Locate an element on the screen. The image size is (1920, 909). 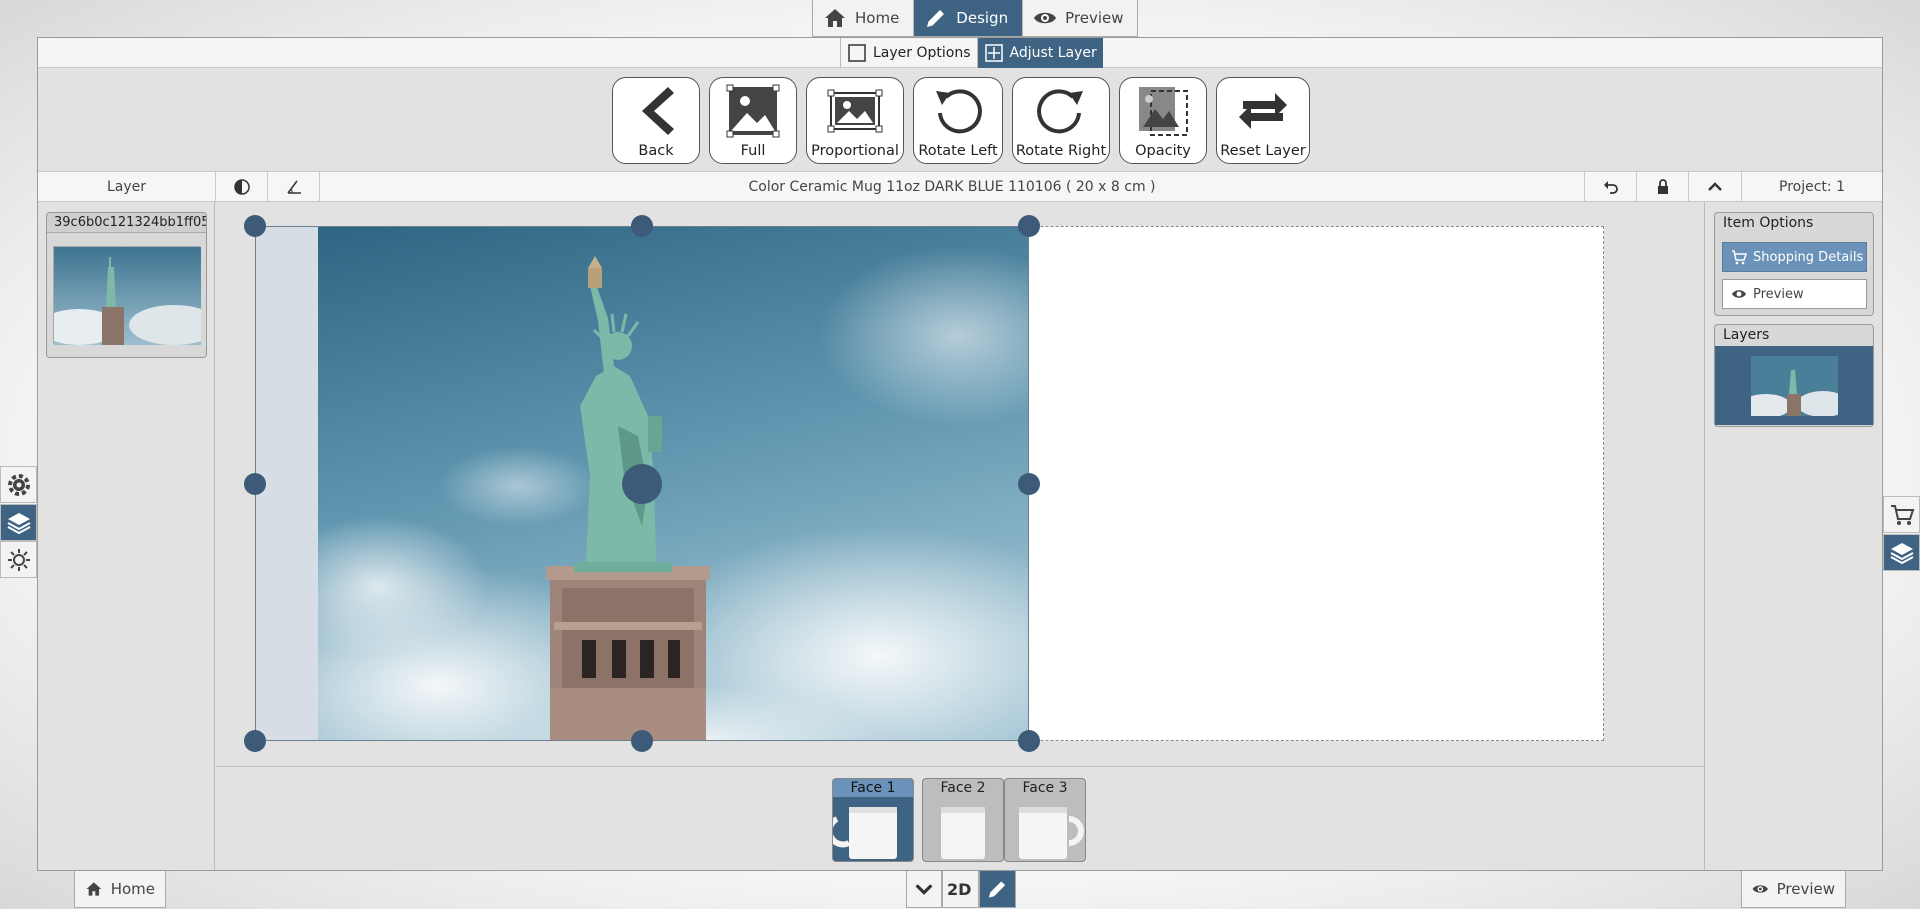
tab-preview: Preview is located at coordinates (1080, 18).